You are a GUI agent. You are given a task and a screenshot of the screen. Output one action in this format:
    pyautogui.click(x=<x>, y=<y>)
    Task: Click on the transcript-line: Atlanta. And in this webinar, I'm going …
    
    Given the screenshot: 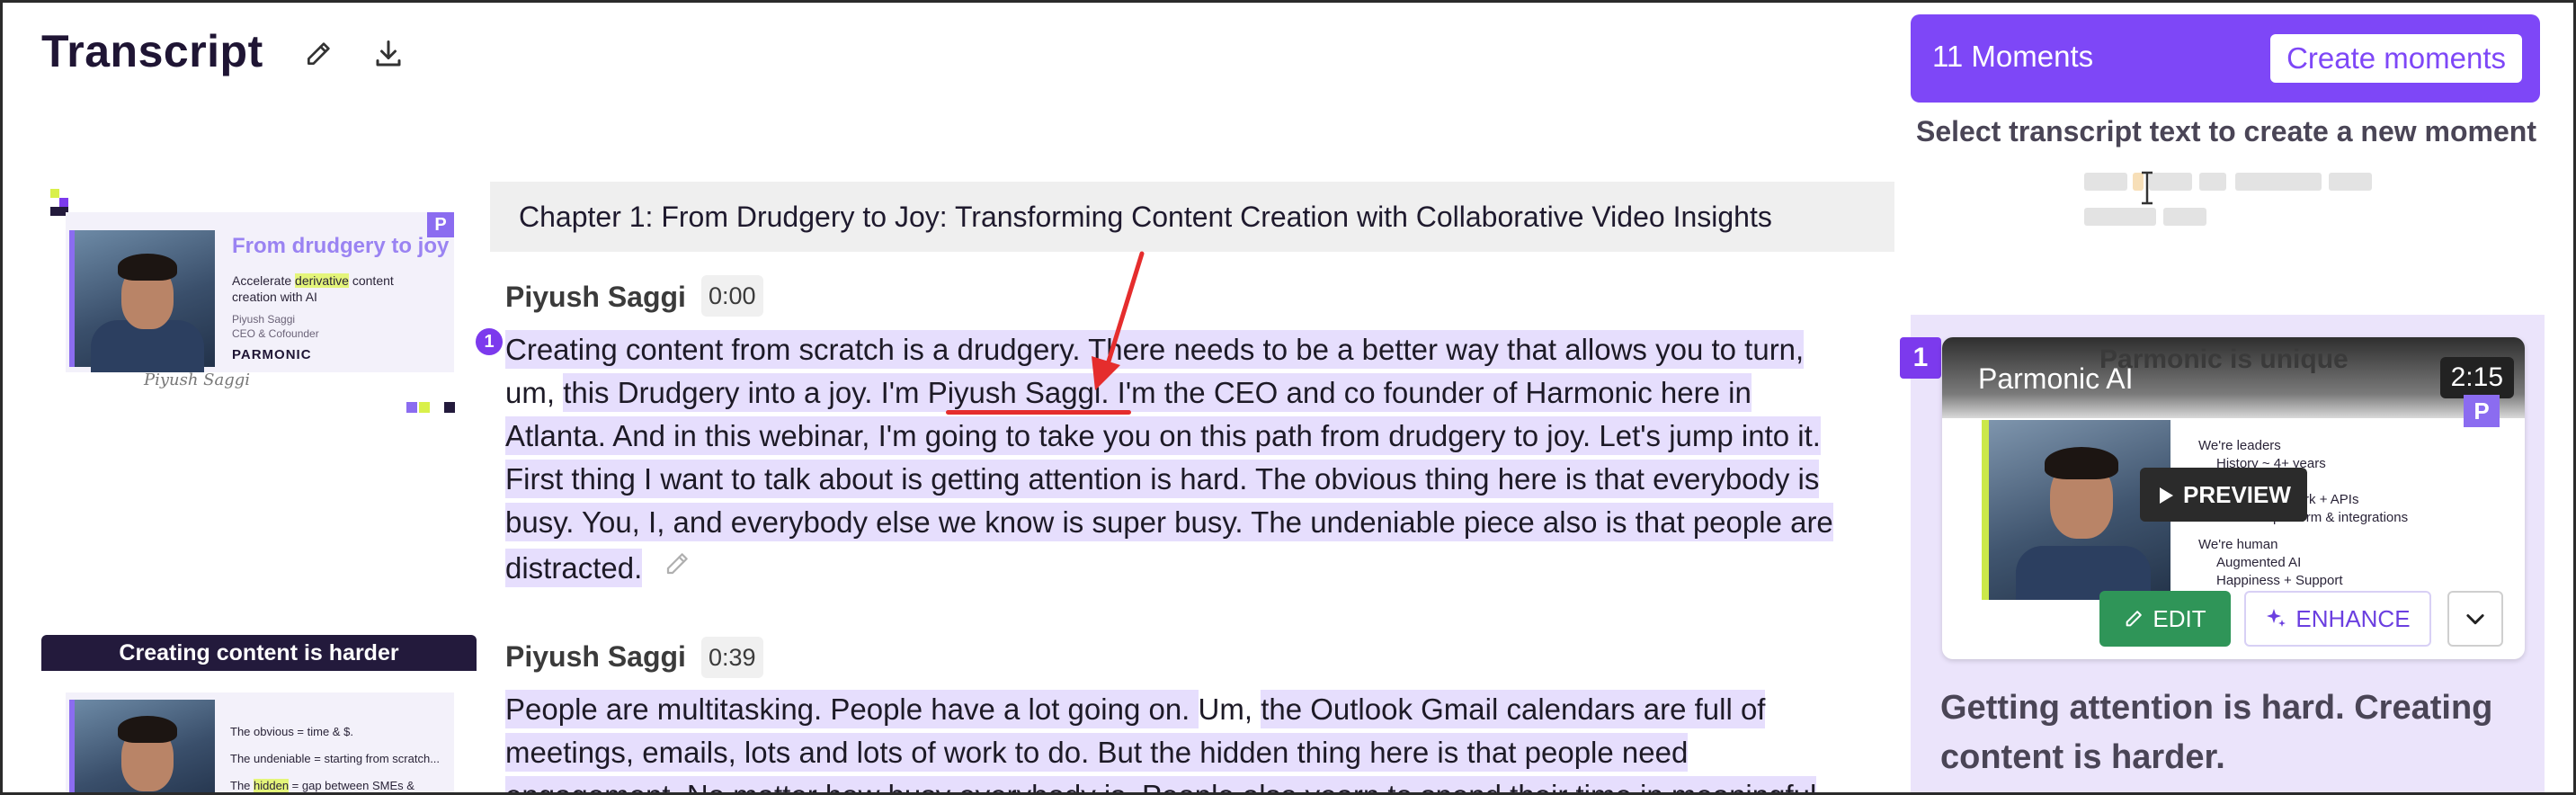 What is the action you would take?
    pyautogui.click(x=1163, y=435)
    